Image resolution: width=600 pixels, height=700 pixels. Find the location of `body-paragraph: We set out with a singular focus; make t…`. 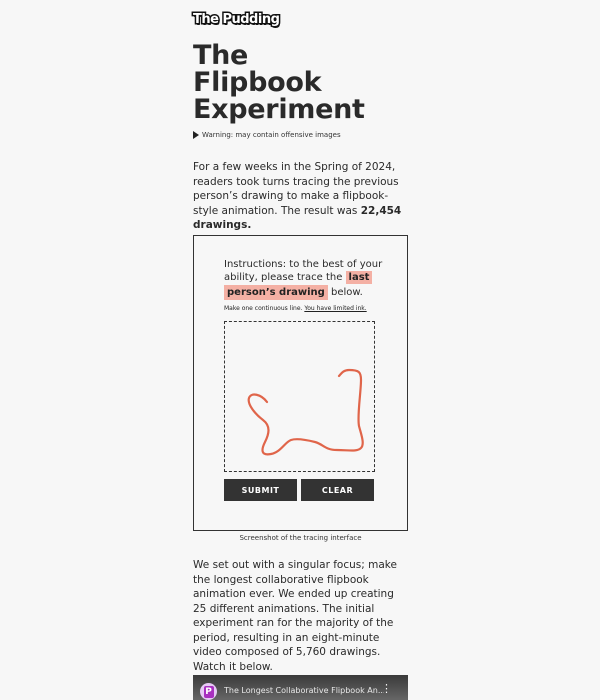

body-paragraph: We set out with a singular focus; make t… is located at coordinates (295, 616).